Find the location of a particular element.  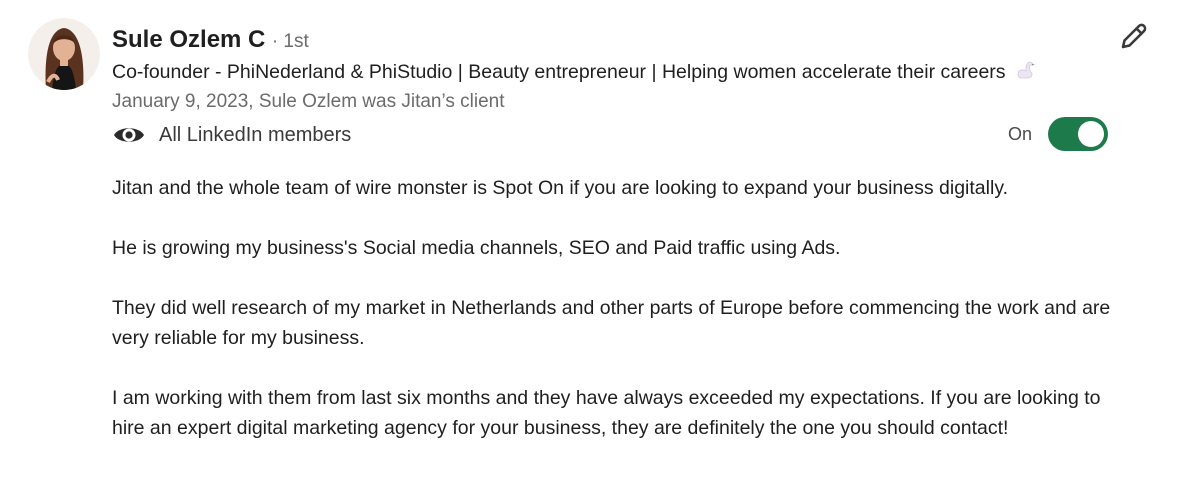

avatar-photo is located at coordinates (64, 54).